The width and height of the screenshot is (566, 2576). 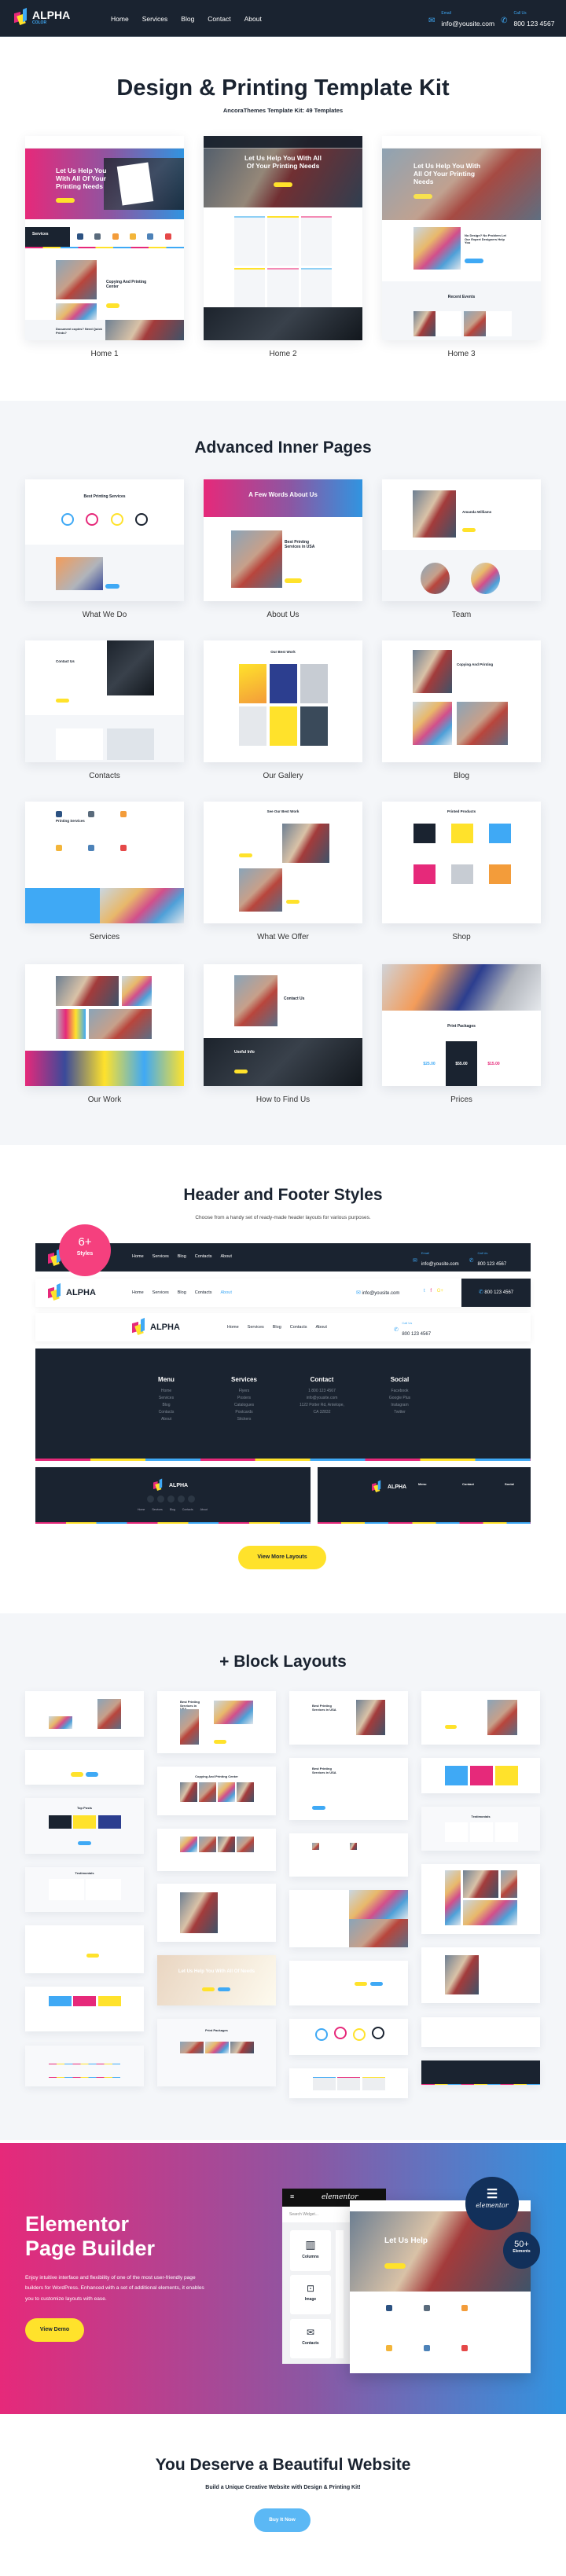 What do you see at coordinates (283, 776) in the screenshot?
I see `inner-label: Our Gallery` at bounding box center [283, 776].